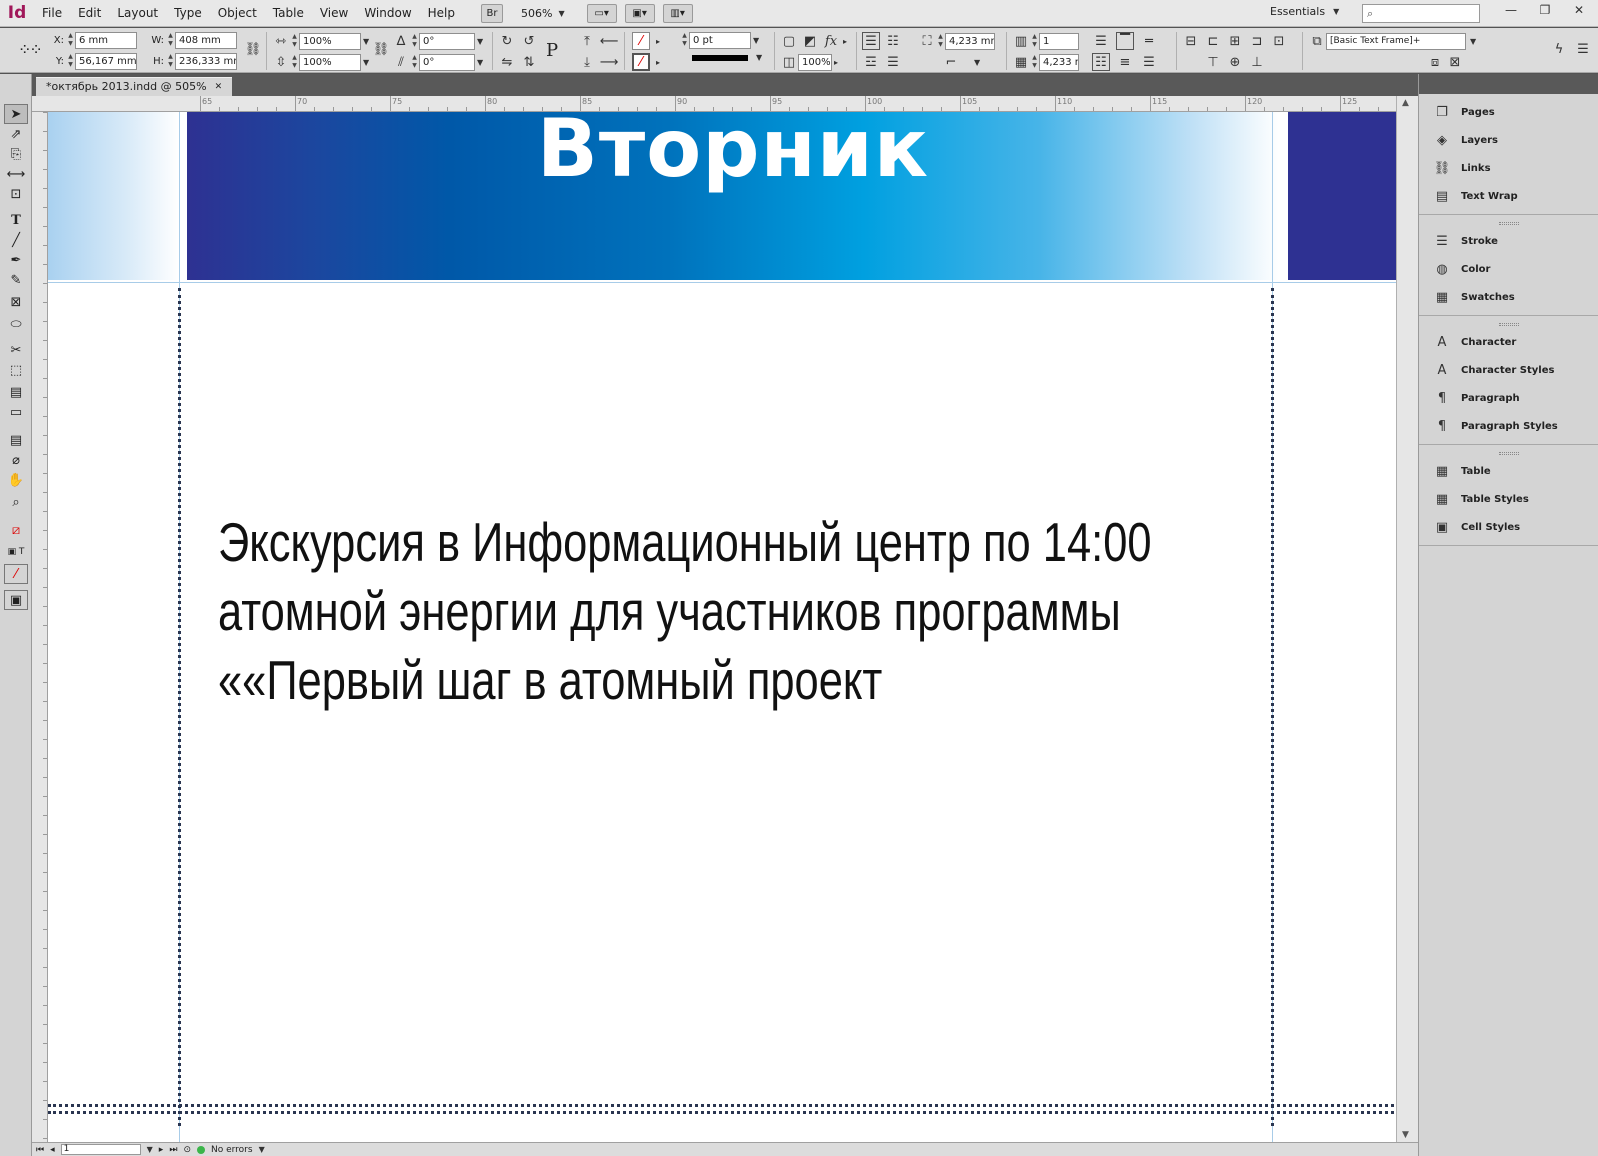  Describe the element at coordinates (1435, 62) in the screenshot. I see `clear-overrides-icon: ⧈` at that location.